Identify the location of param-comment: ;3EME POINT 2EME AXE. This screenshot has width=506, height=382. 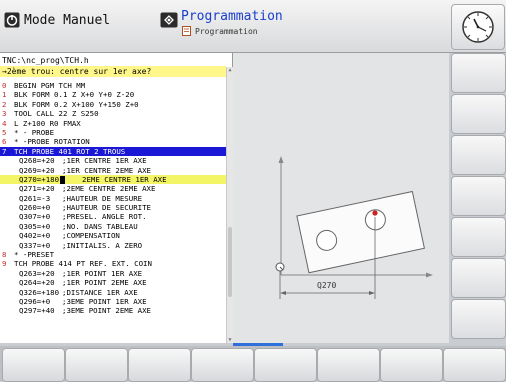
(106, 311).